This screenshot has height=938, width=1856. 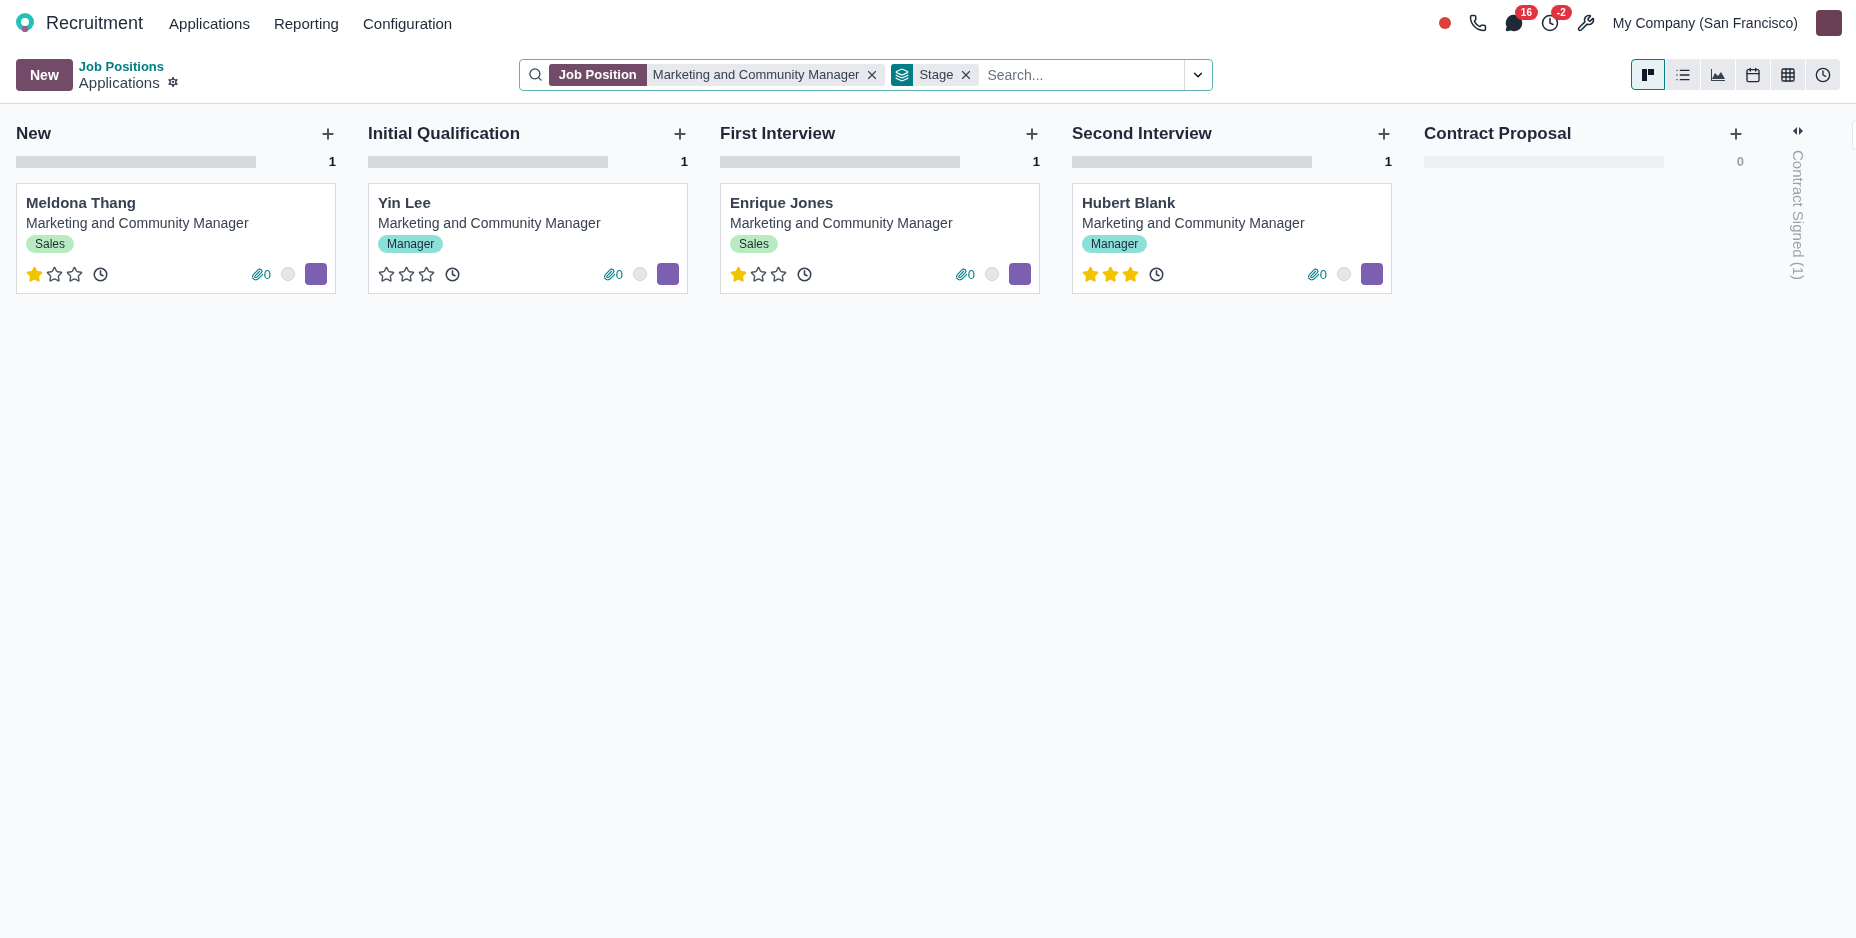 What do you see at coordinates (1798, 131) in the screenshot?
I see `expand-icon` at bounding box center [1798, 131].